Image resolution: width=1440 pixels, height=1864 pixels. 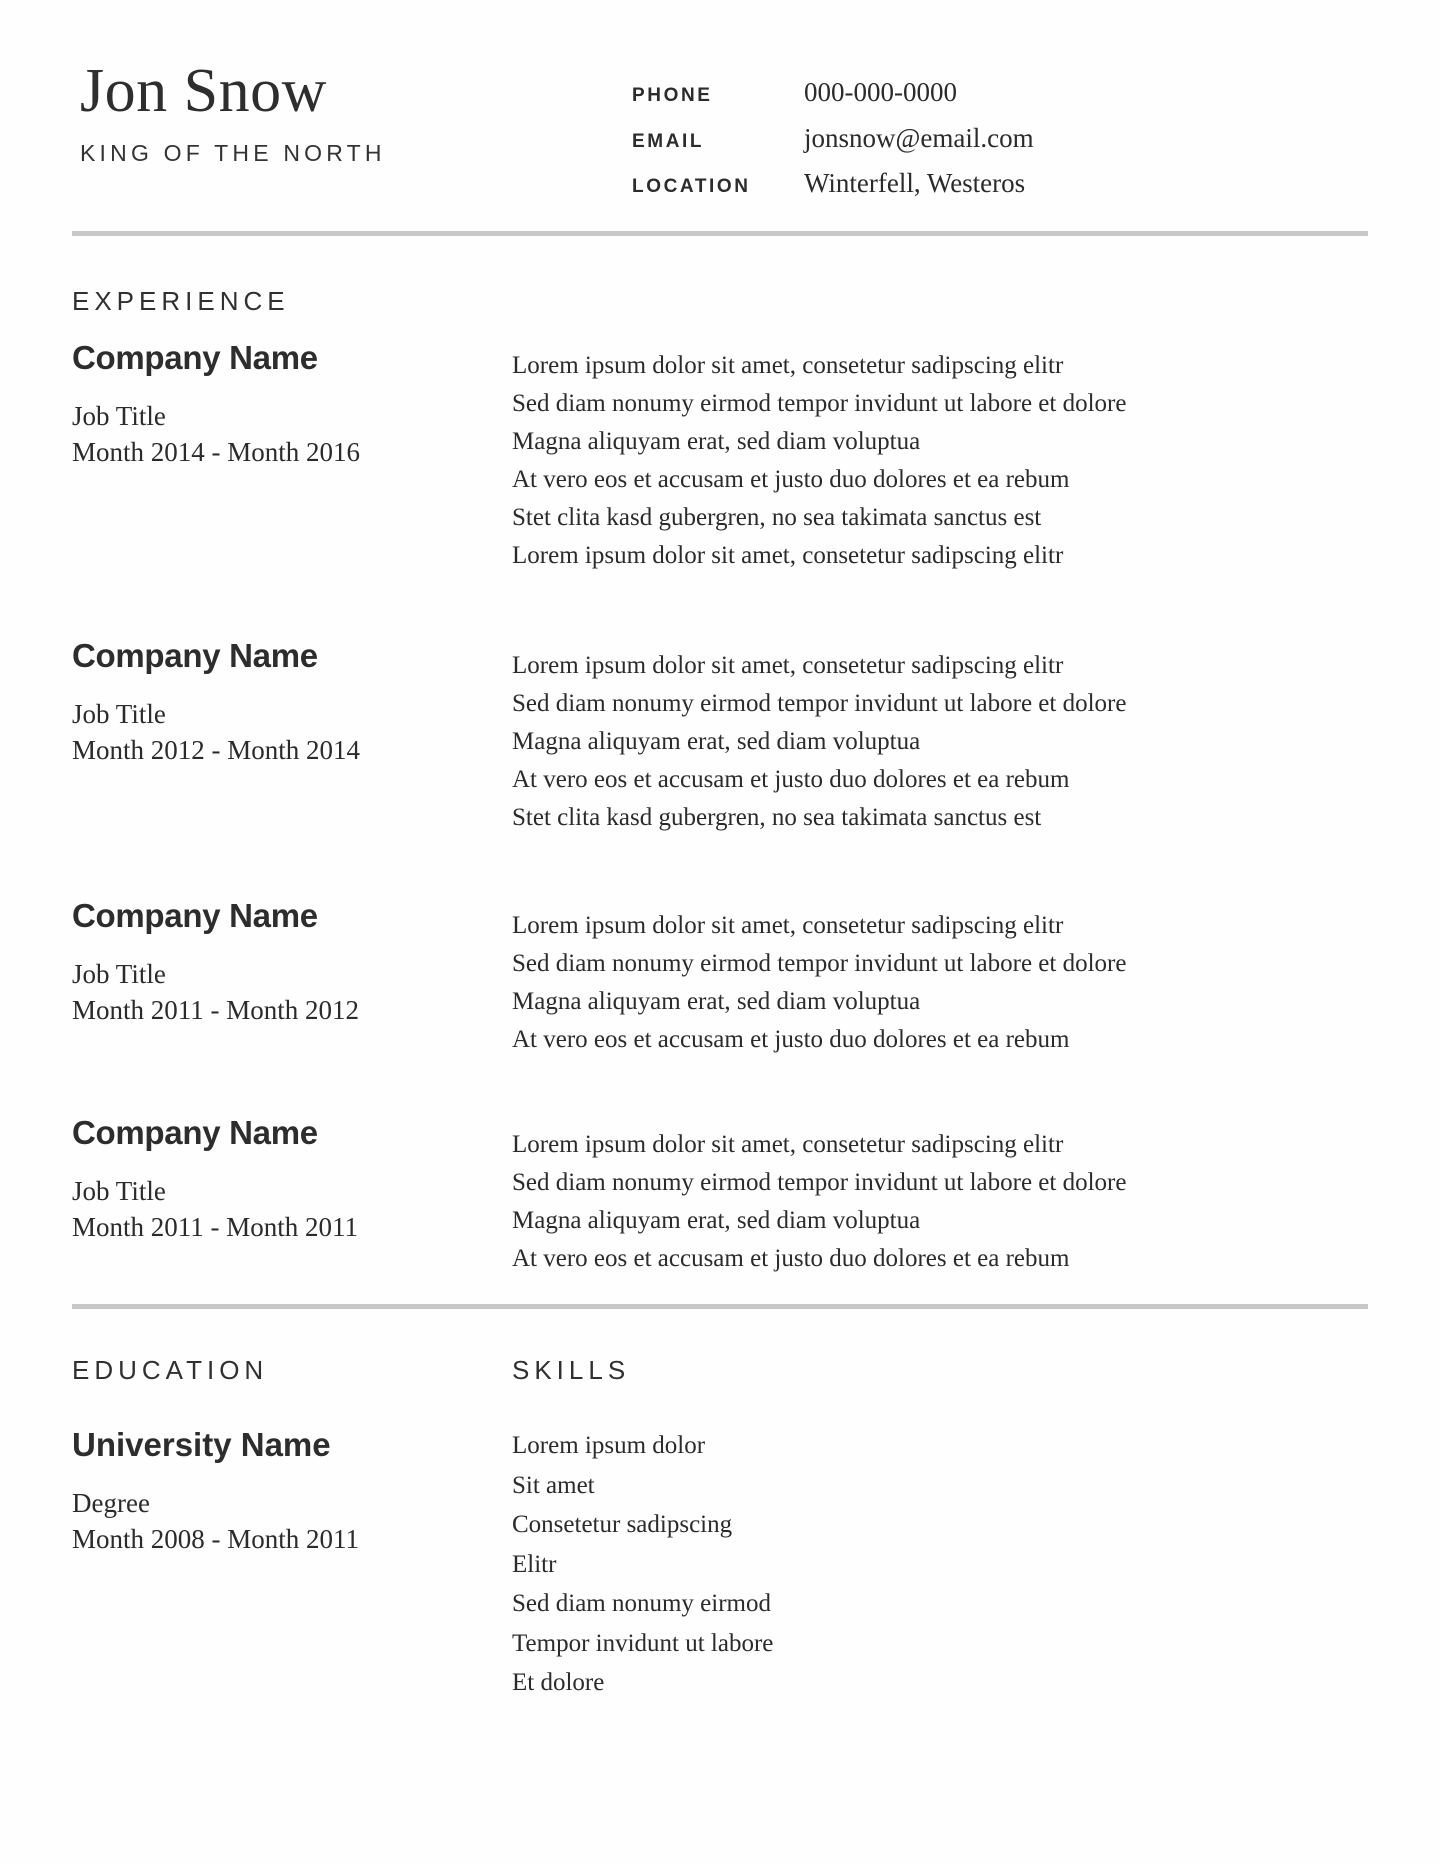 I want to click on contact-label-phone: PHONE, so click(x=672, y=95).